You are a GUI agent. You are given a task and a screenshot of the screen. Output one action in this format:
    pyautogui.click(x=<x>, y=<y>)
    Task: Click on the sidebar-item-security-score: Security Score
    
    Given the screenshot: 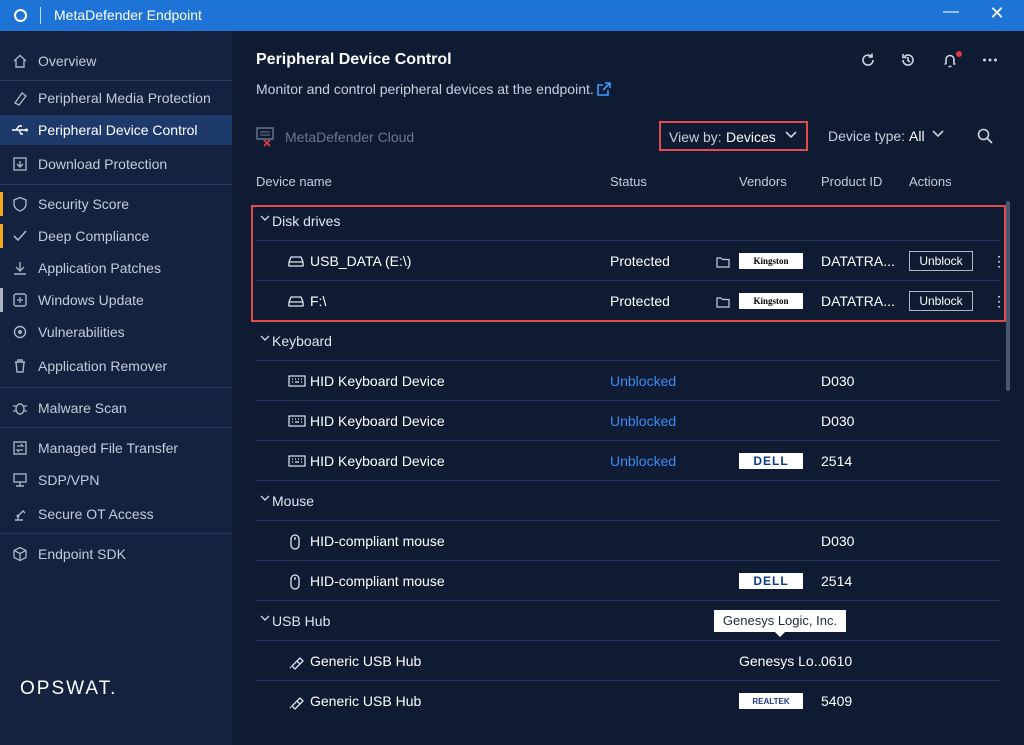 What is the action you would take?
    pyautogui.click(x=116, y=204)
    